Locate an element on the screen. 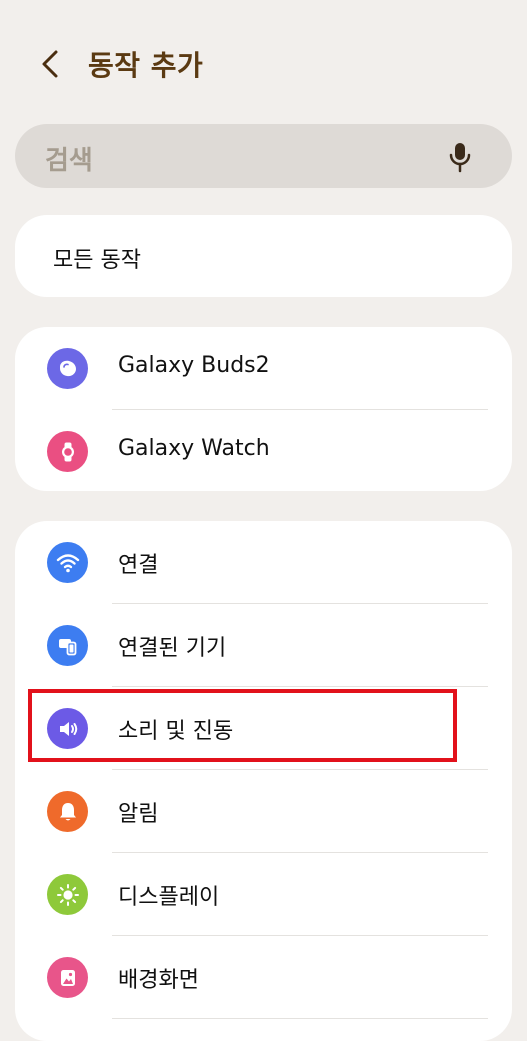  list-item-connected-devices: 연결된 기기 is located at coordinates (263, 645).